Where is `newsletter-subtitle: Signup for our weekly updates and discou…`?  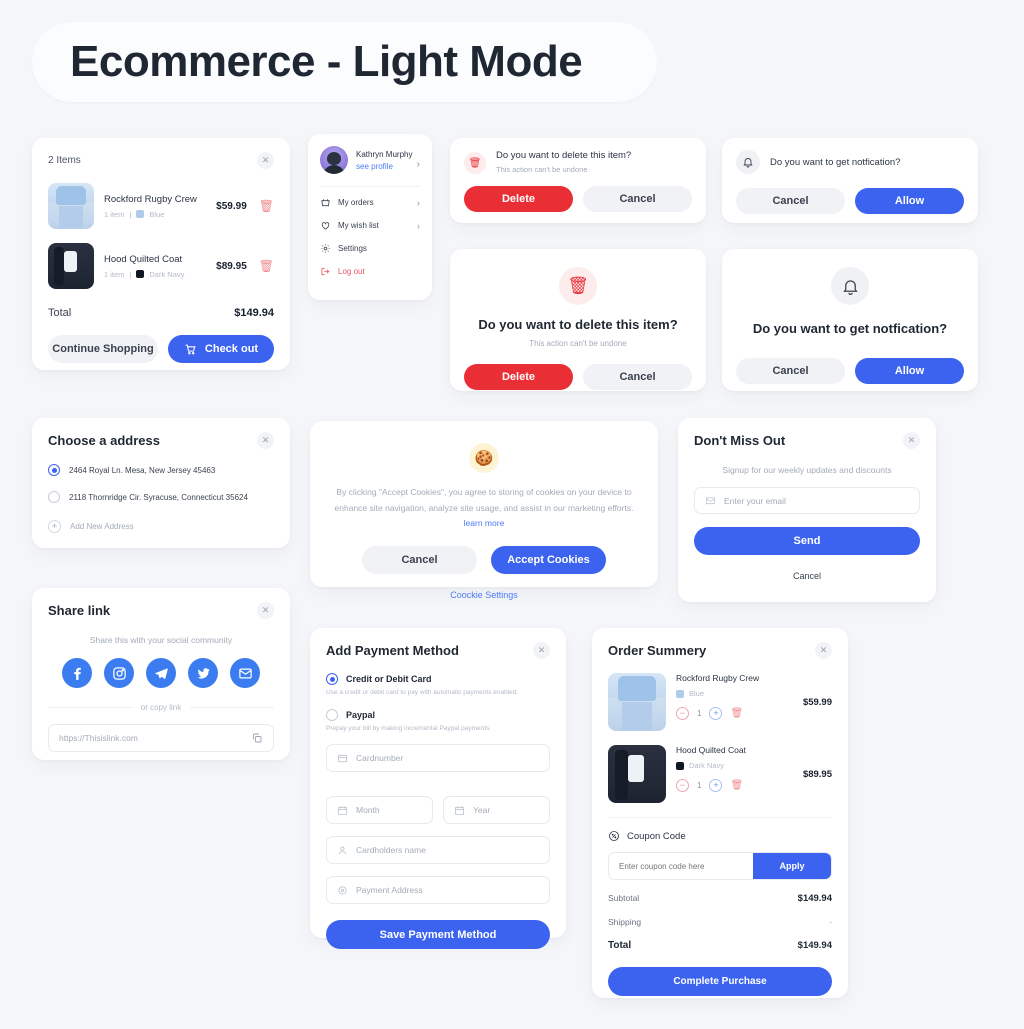
newsletter-subtitle: Signup for our weekly updates and discou… is located at coordinates (807, 470).